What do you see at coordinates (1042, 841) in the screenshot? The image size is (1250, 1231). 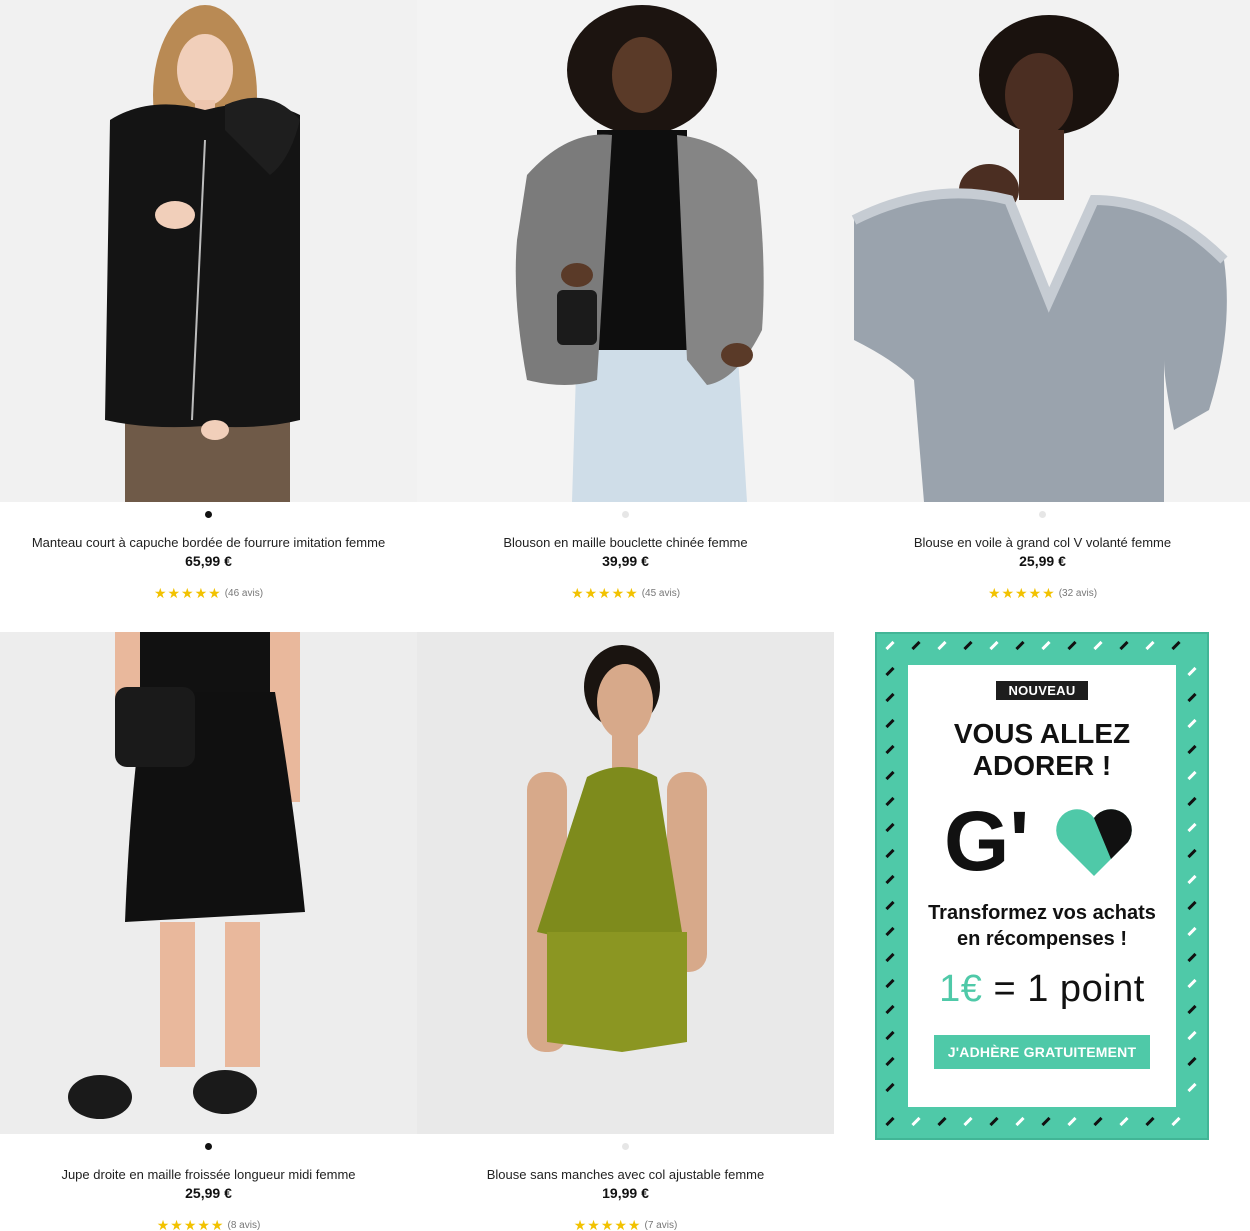 I see `brand-logo: G'` at bounding box center [1042, 841].